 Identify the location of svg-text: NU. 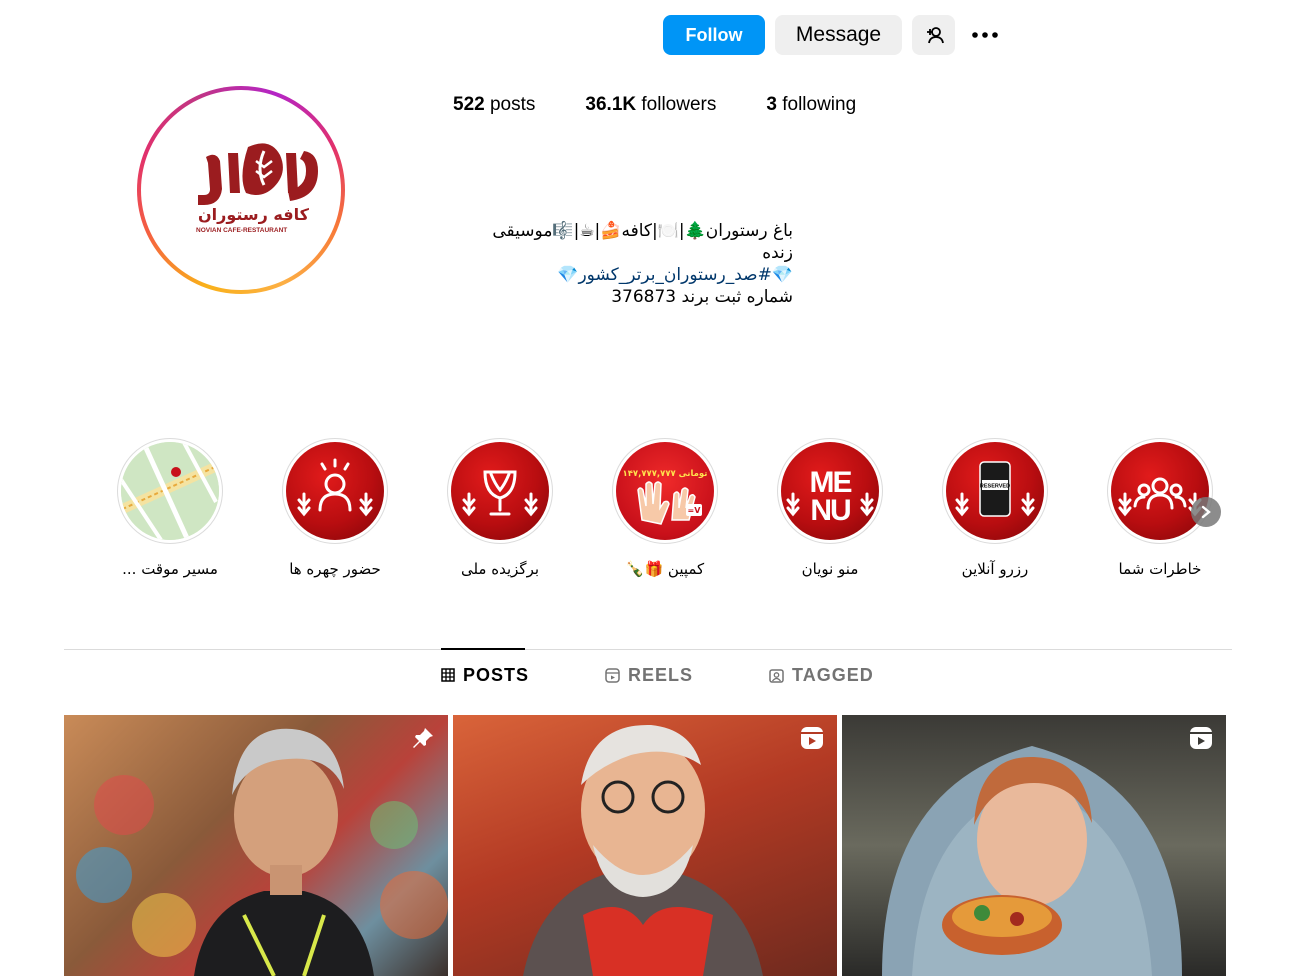
(830, 510).